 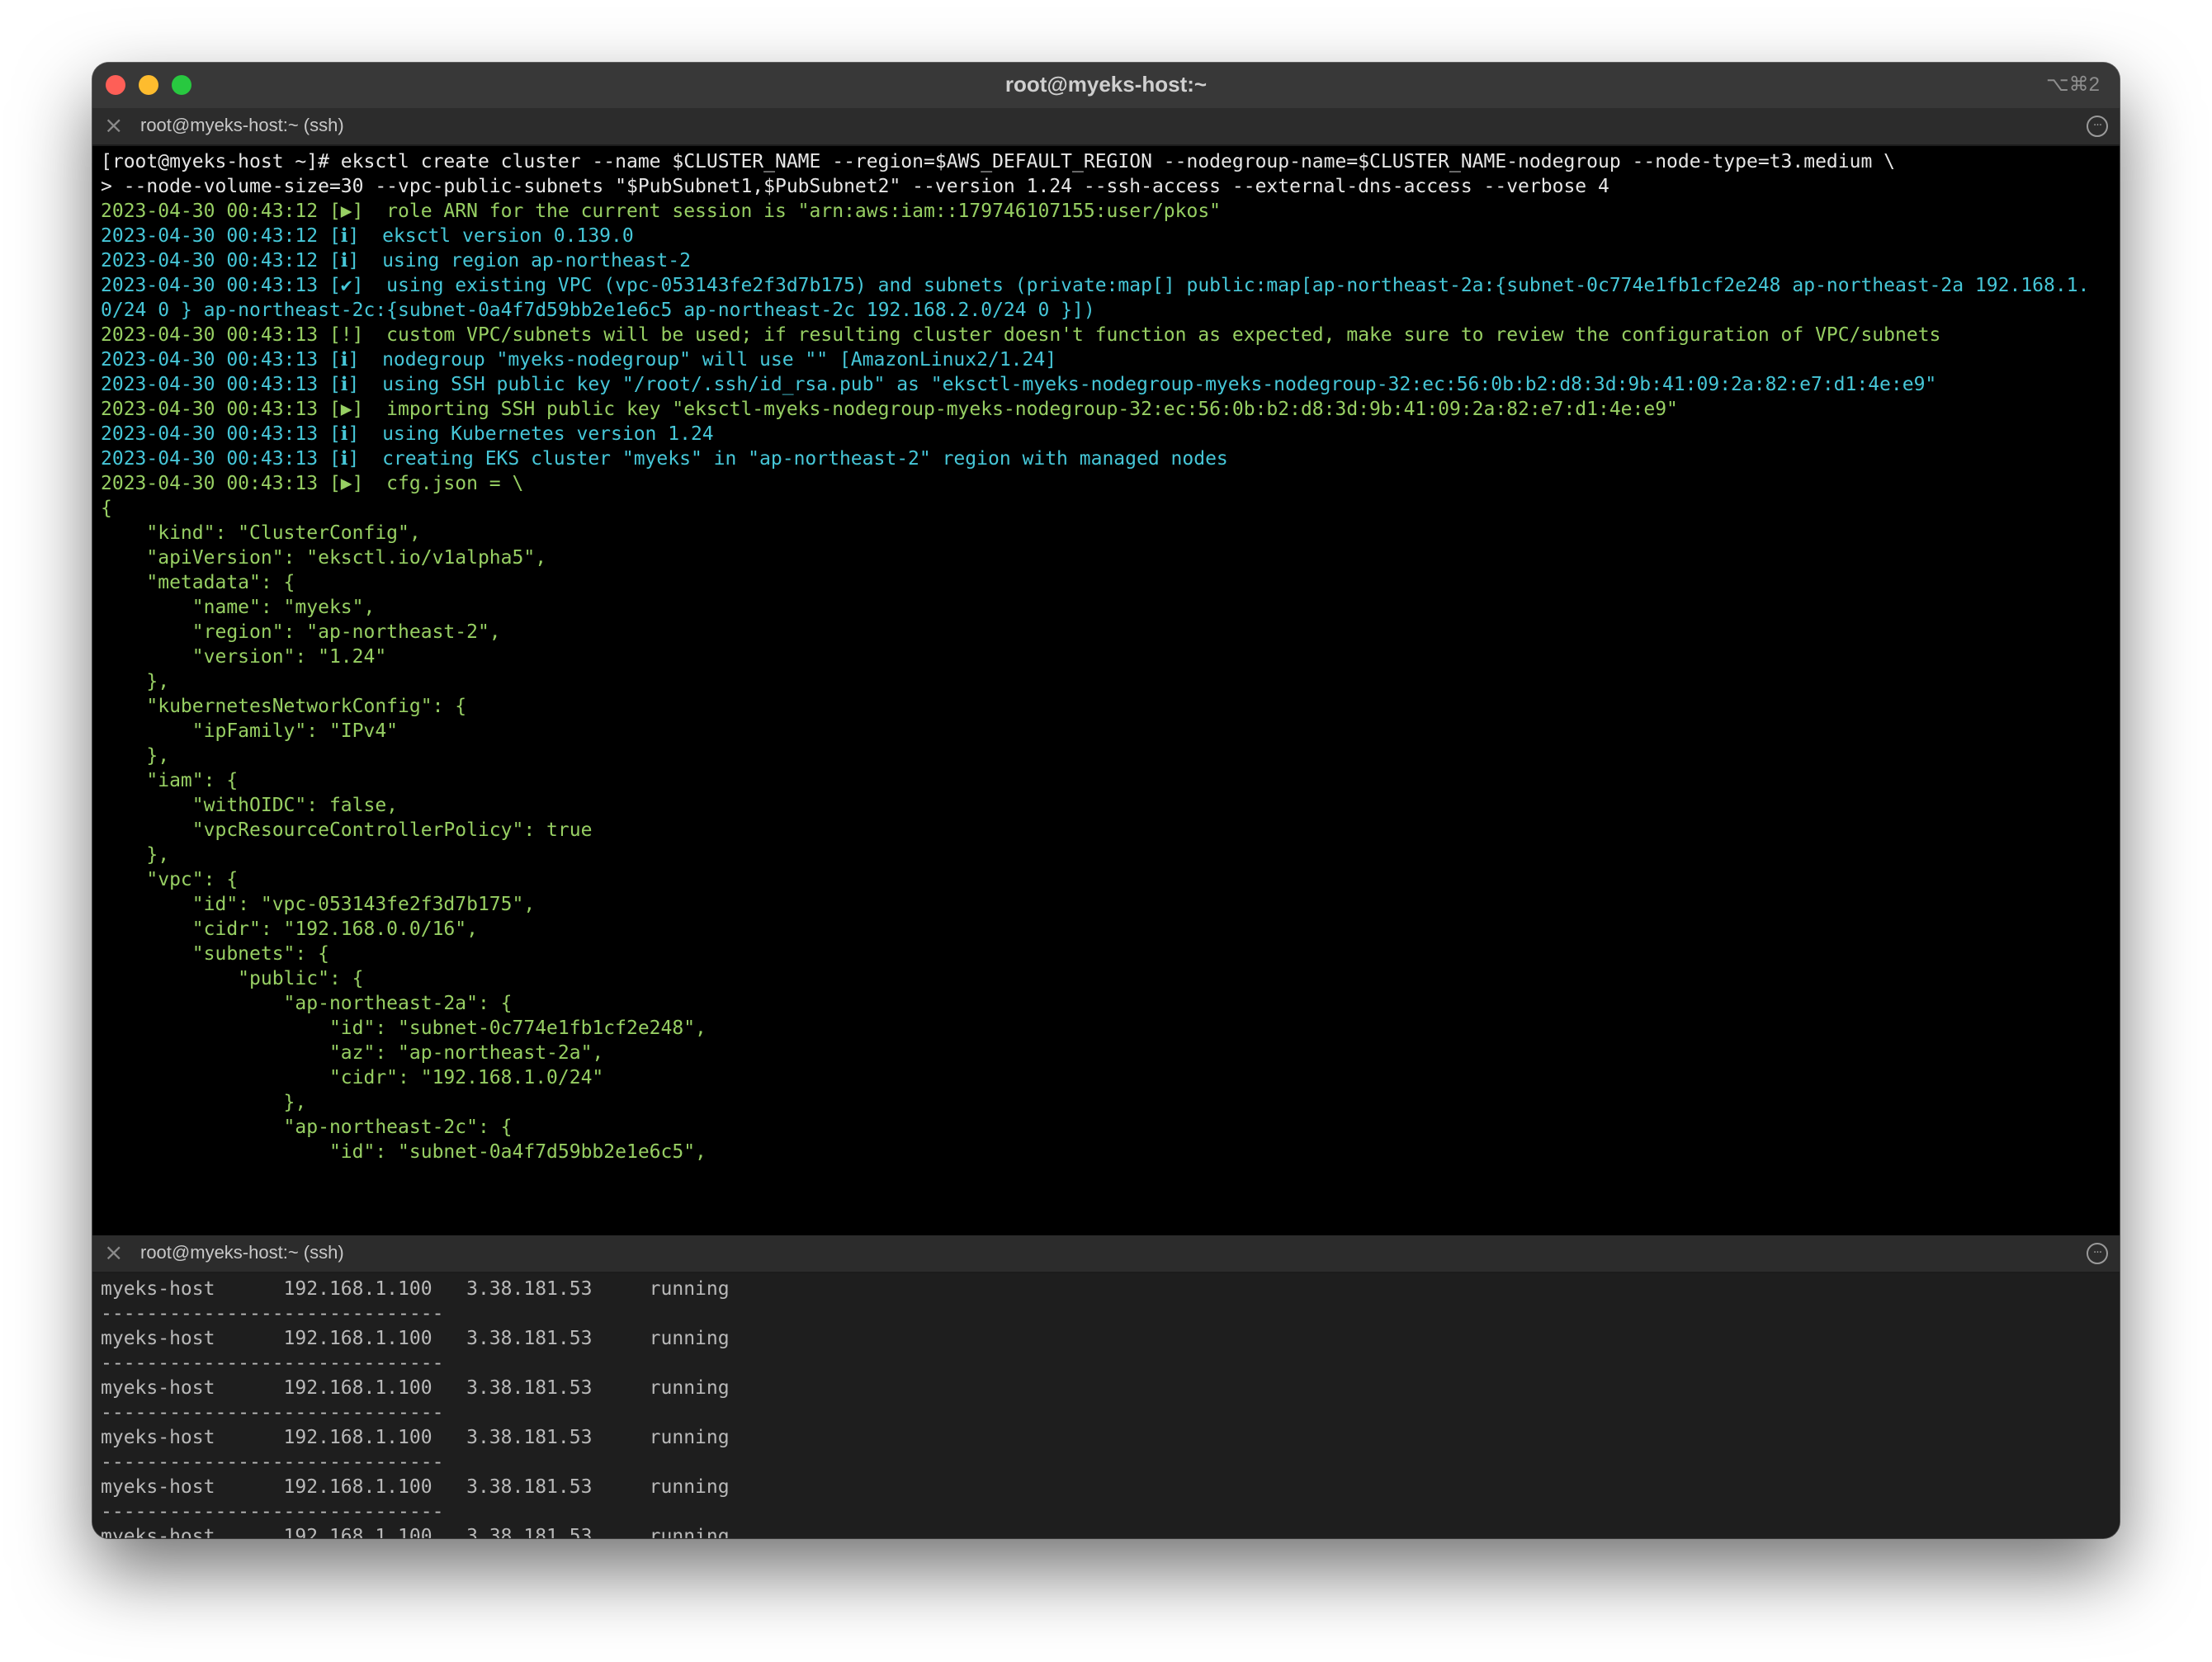 What do you see at coordinates (312, 484) in the screenshot?
I see `terminal-line: 2023-04-30 00:43:13 [▶] cfg.json = \` at bounding box center [312, 484].